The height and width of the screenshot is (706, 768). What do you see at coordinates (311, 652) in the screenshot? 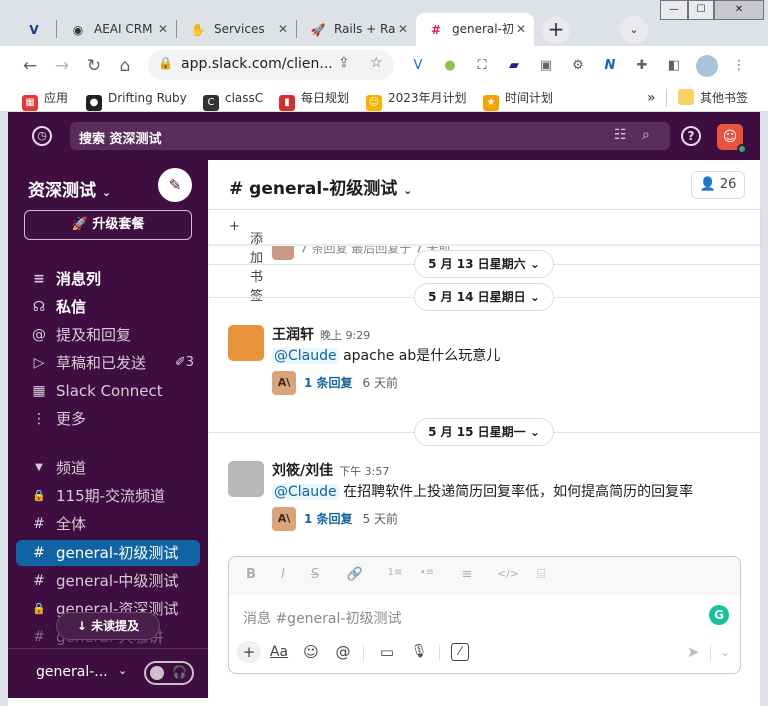
I see `emoji-icon: ☺` at bounding box center [311, 652].